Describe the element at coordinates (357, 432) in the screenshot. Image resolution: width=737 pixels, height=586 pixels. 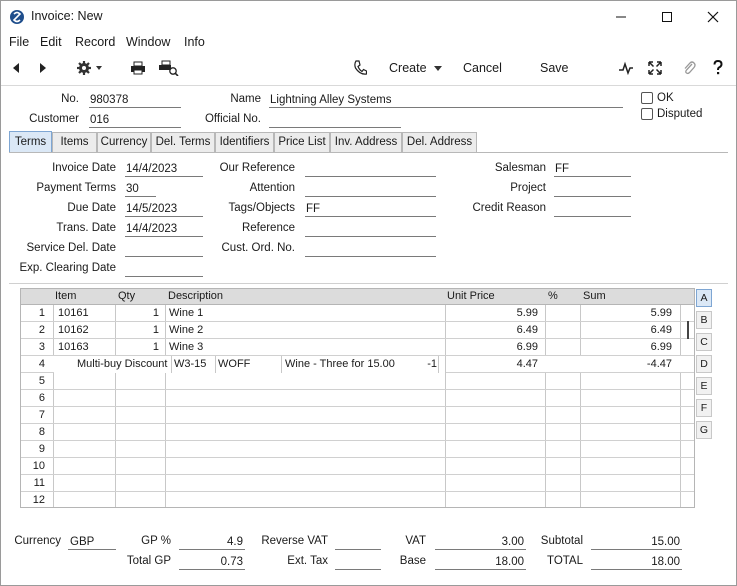
I see `table-row: 8` at that location.